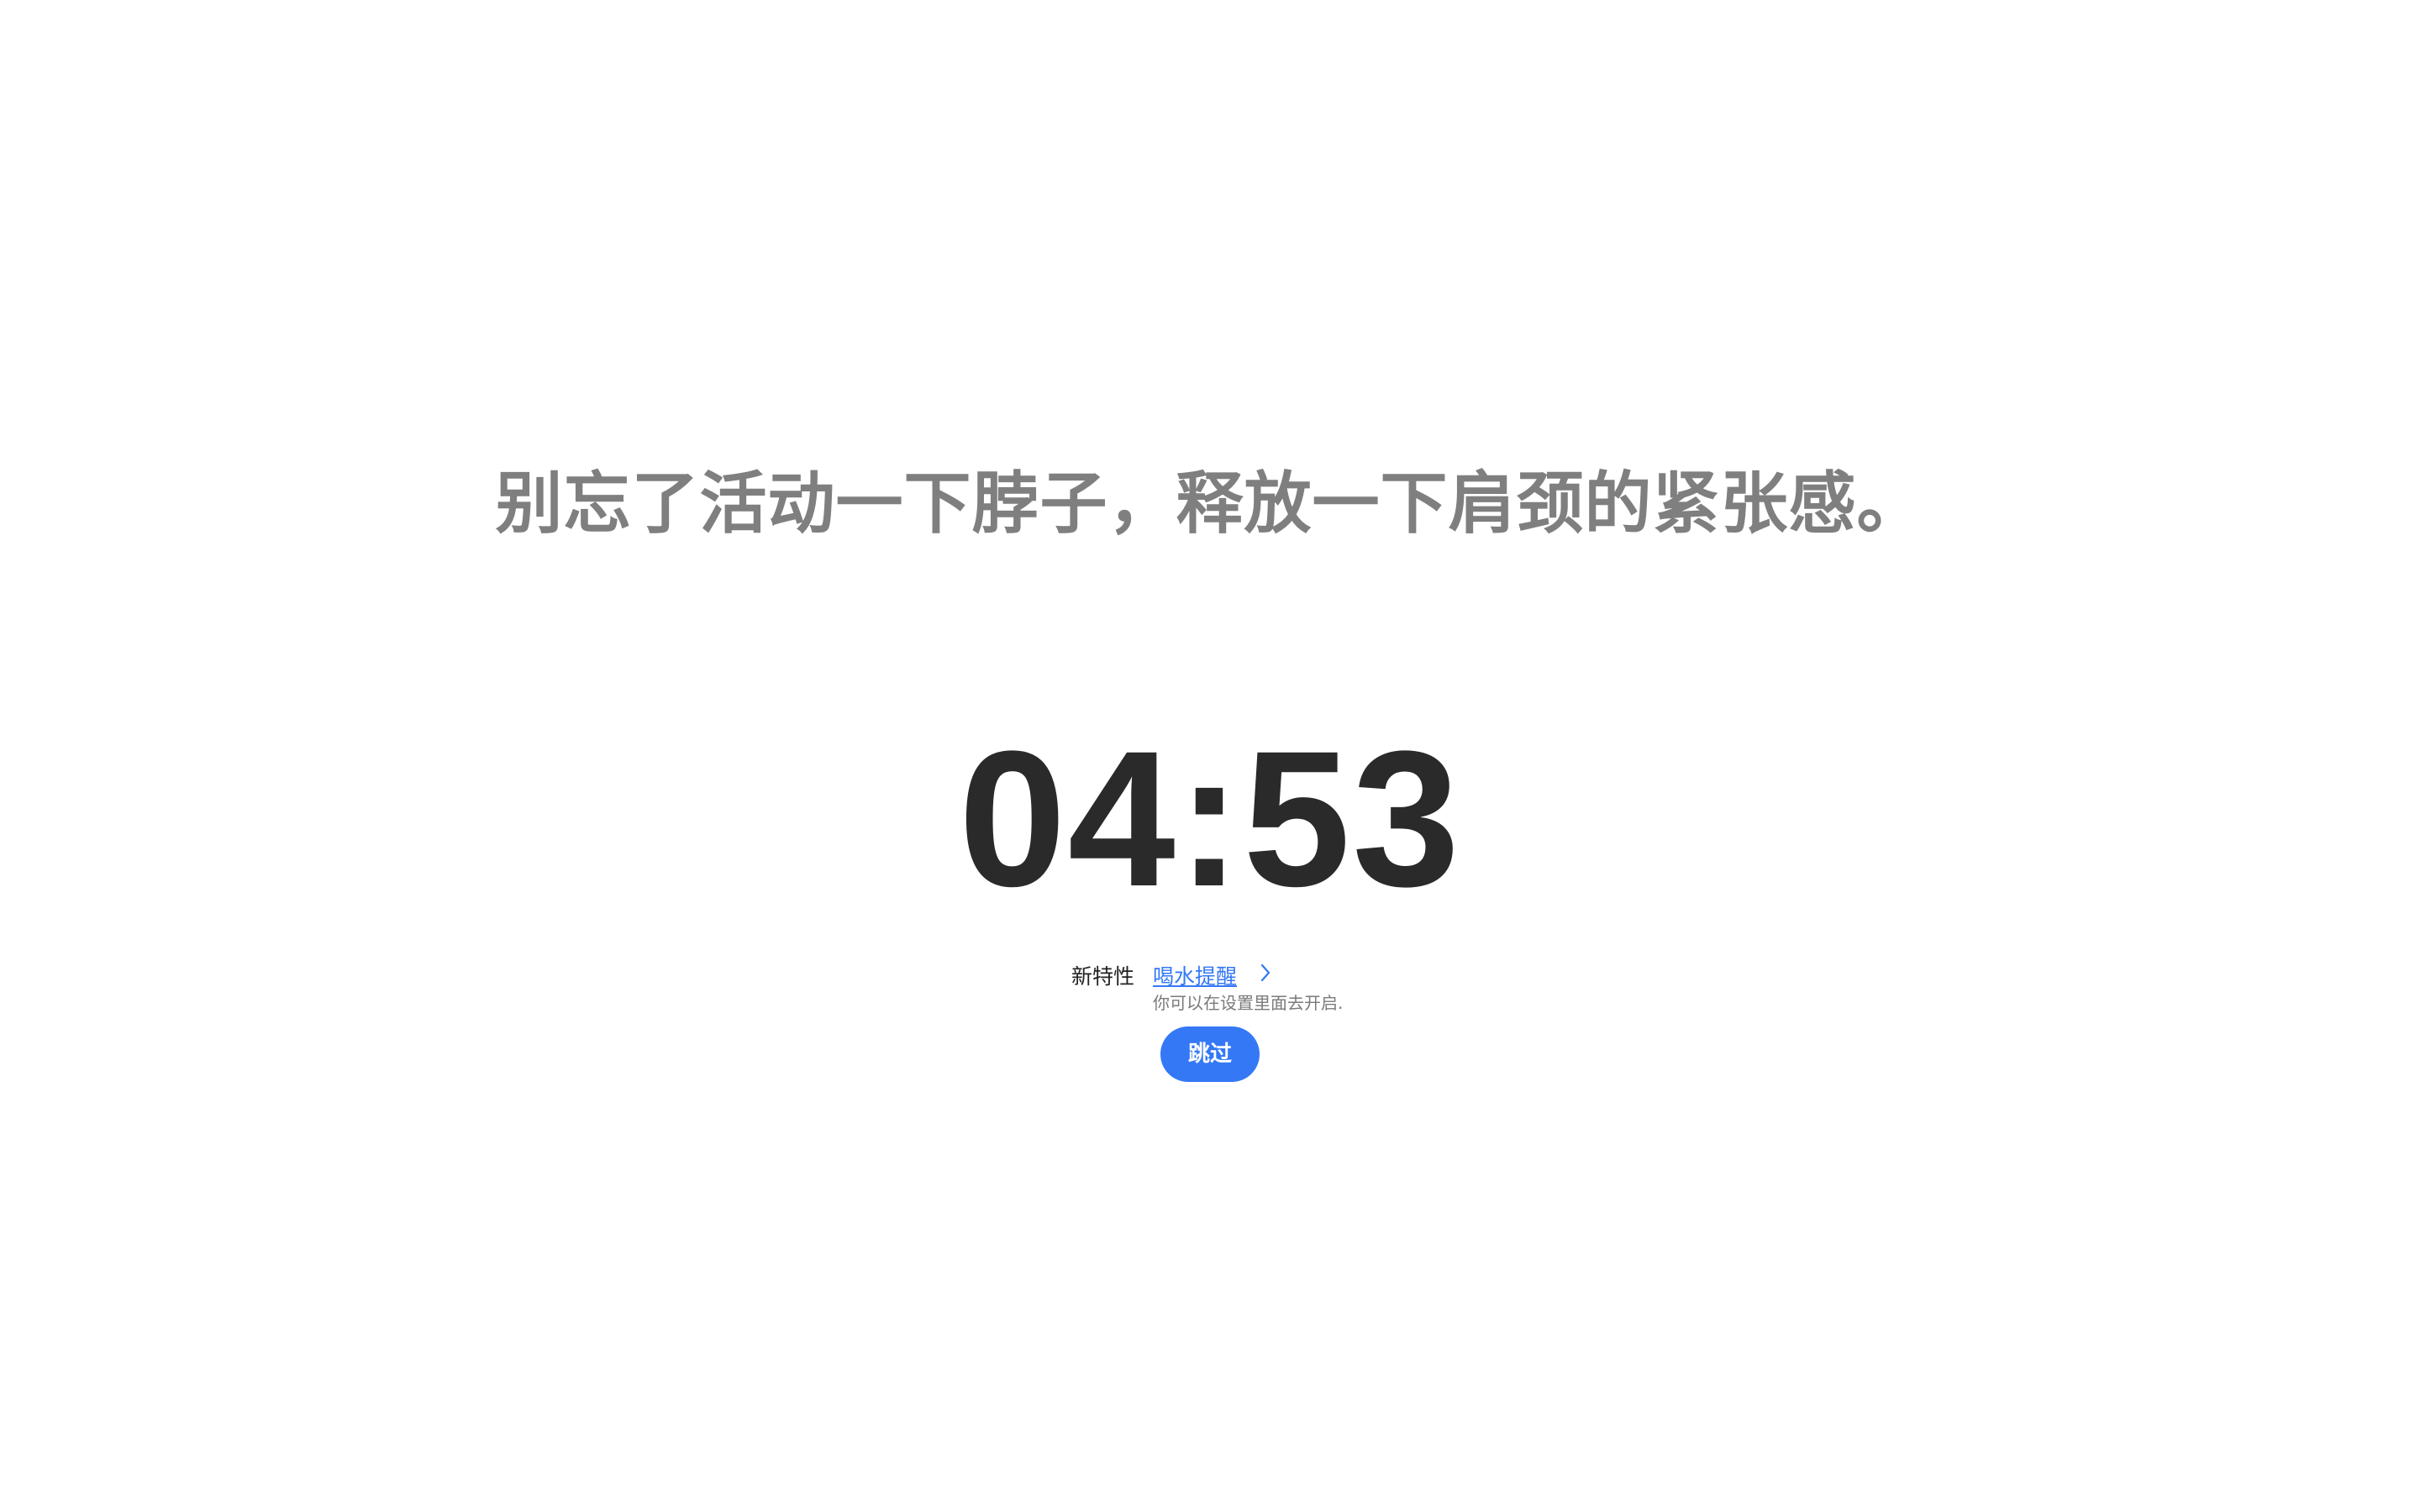  I want to click on chevron-right-icon, so click(1265, 973).